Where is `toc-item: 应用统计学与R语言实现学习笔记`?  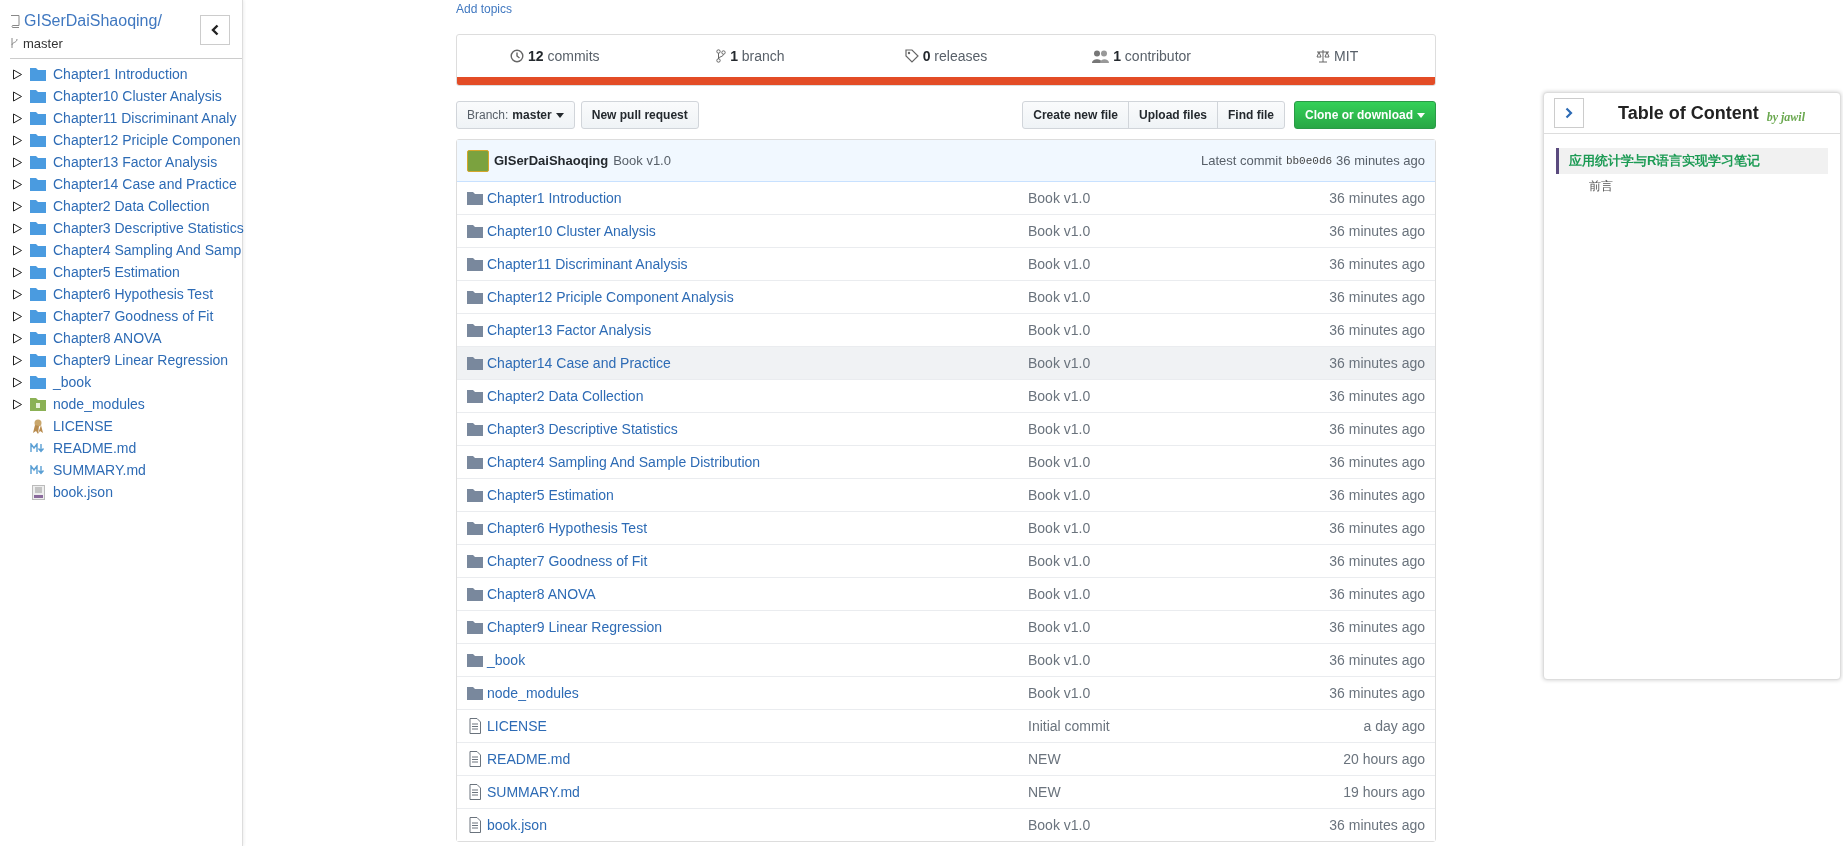
toc-item: 应用统计学与R语言实现学习笔记 is located at coordinates (1692, 161).